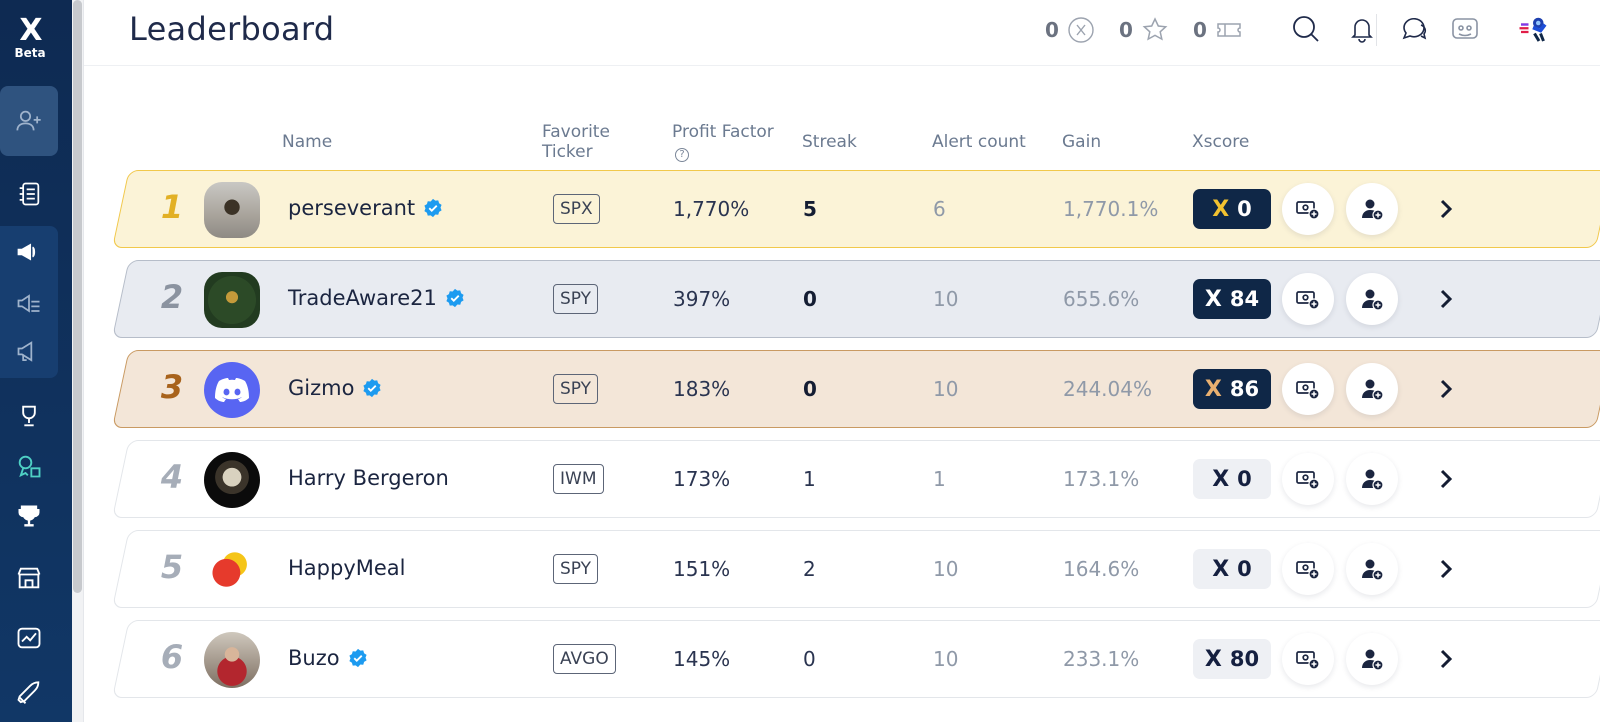  Describe the element at coordinates (856, 569) in the screenshot. I see `leaderboard-row-5: 5 HappyMeal SPY 151% 2 10 164.6% X 0` at that location.